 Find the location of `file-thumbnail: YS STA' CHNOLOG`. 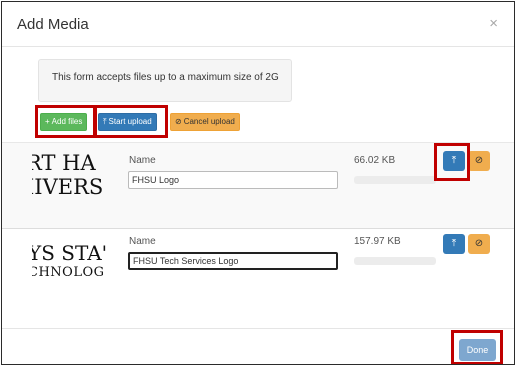

file-thumbnail: YS STA' CHNOLOG is located at coordinates (71, 267).